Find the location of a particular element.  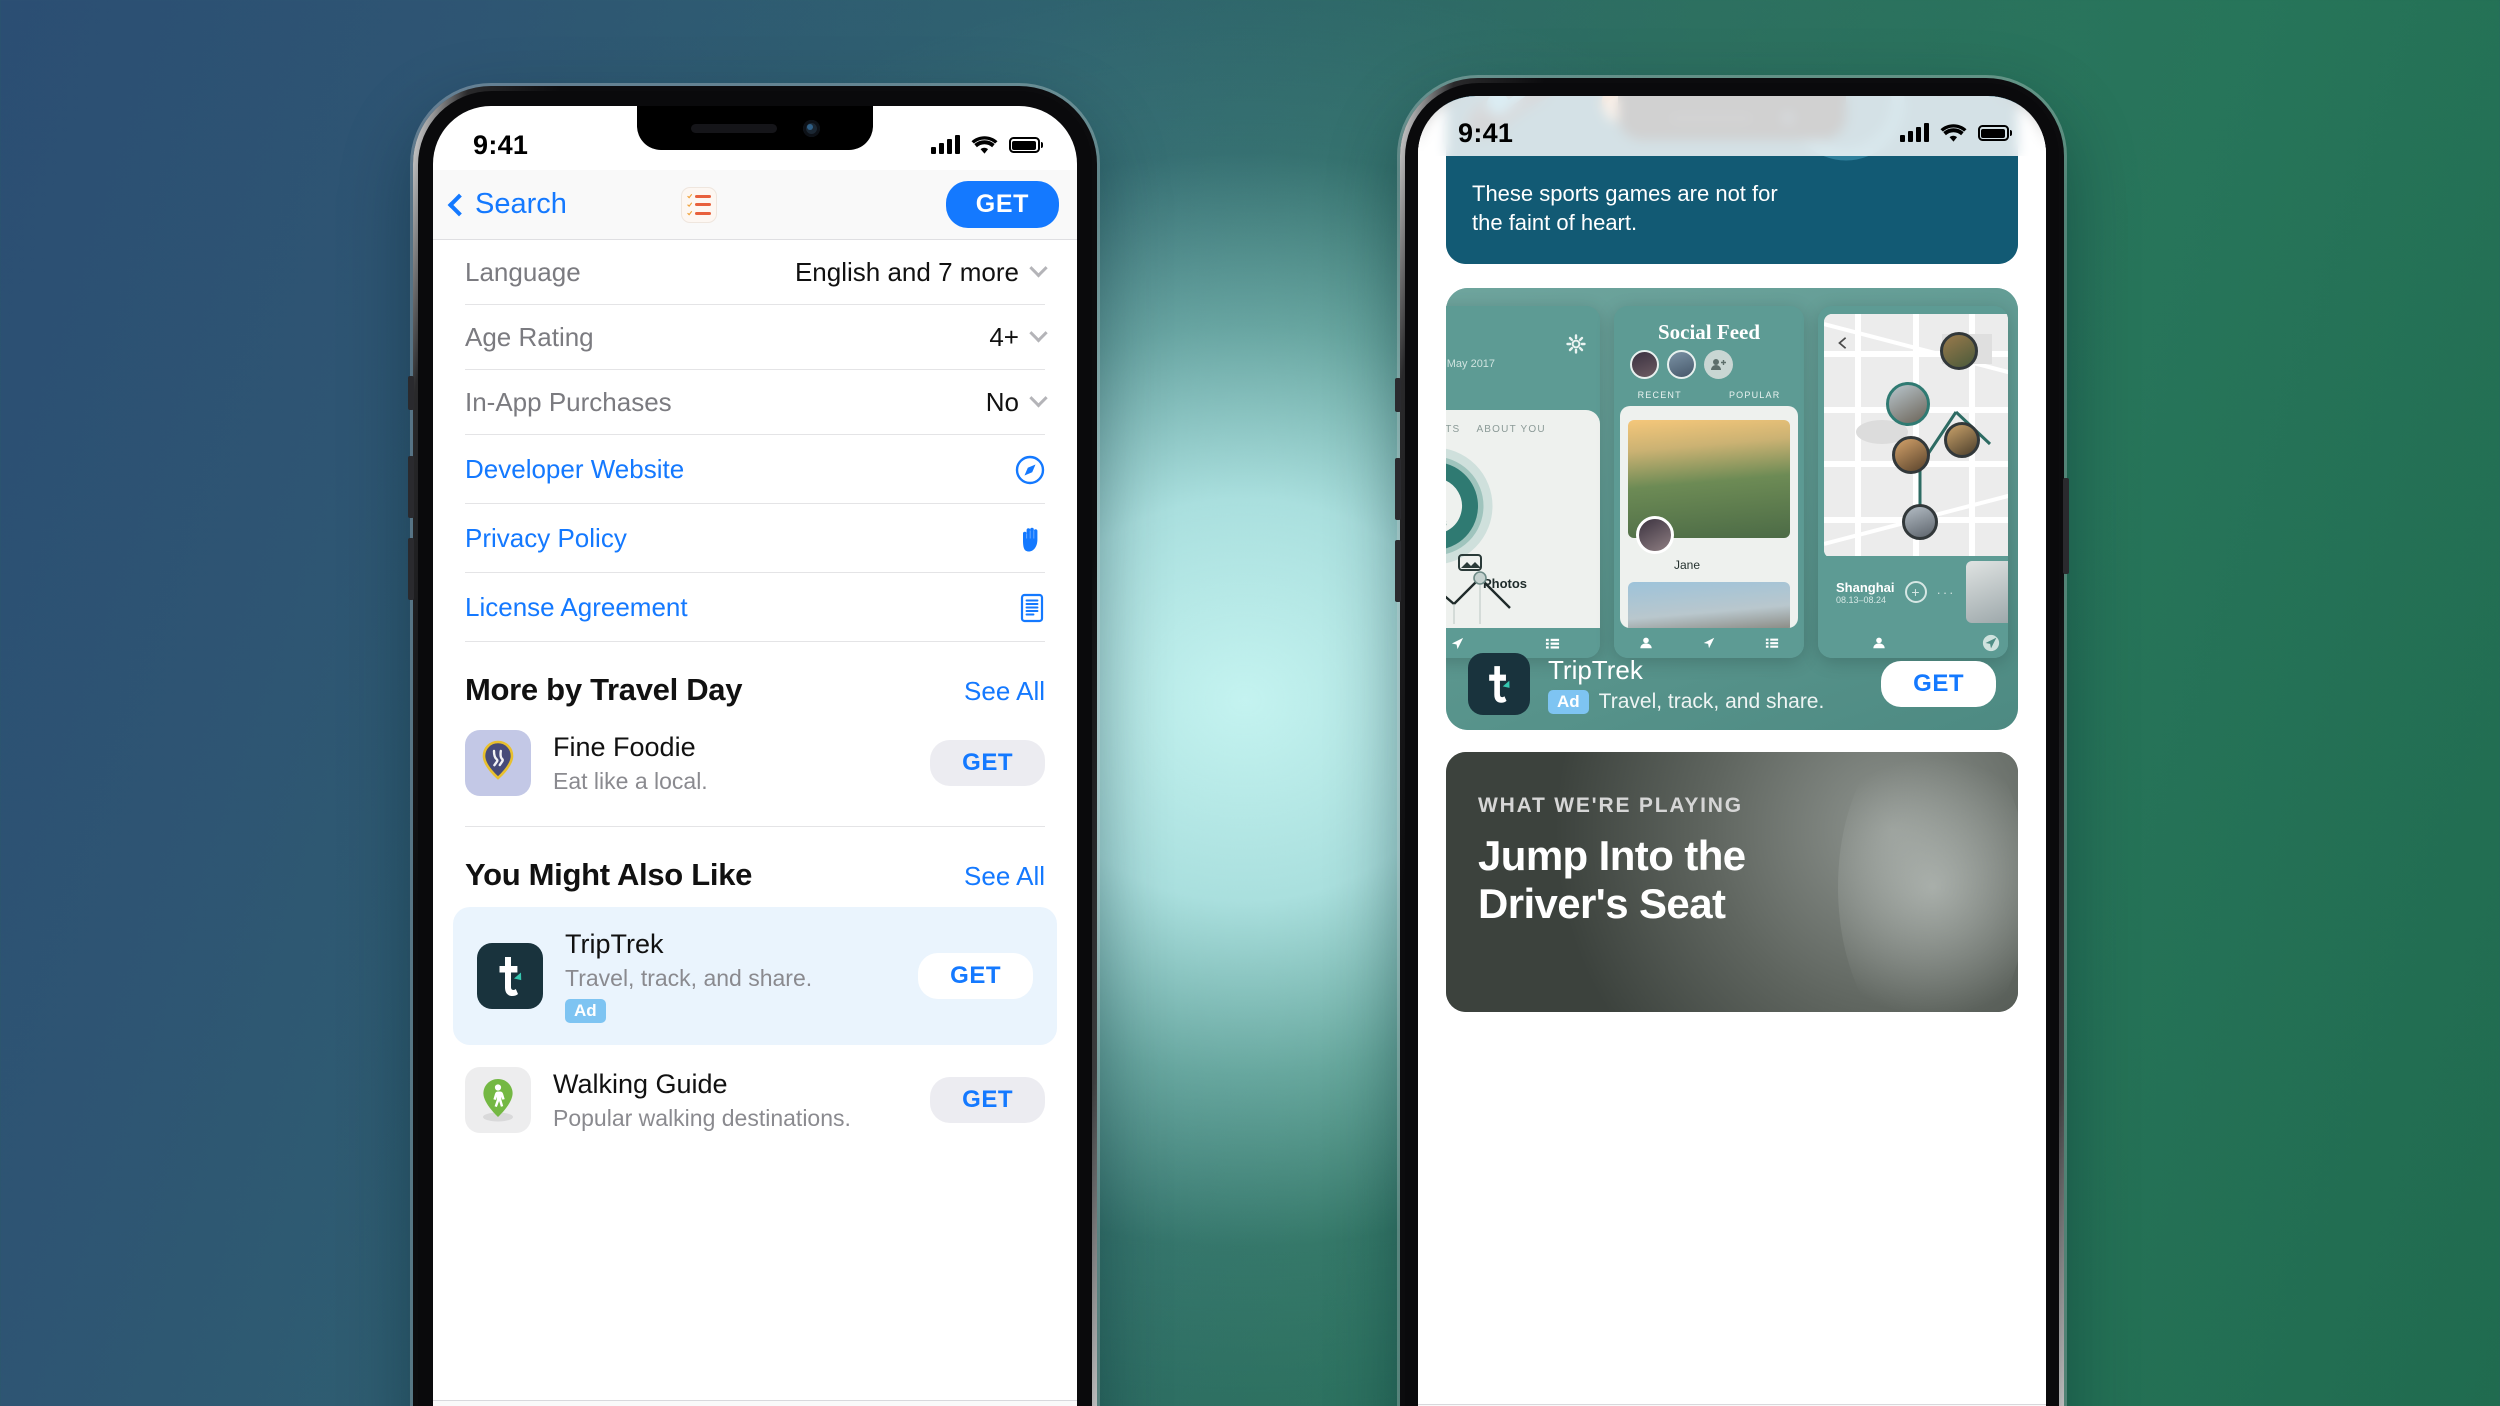

link-row-privacy-policy: Privacy Policy is located at coordinates (755, 538).